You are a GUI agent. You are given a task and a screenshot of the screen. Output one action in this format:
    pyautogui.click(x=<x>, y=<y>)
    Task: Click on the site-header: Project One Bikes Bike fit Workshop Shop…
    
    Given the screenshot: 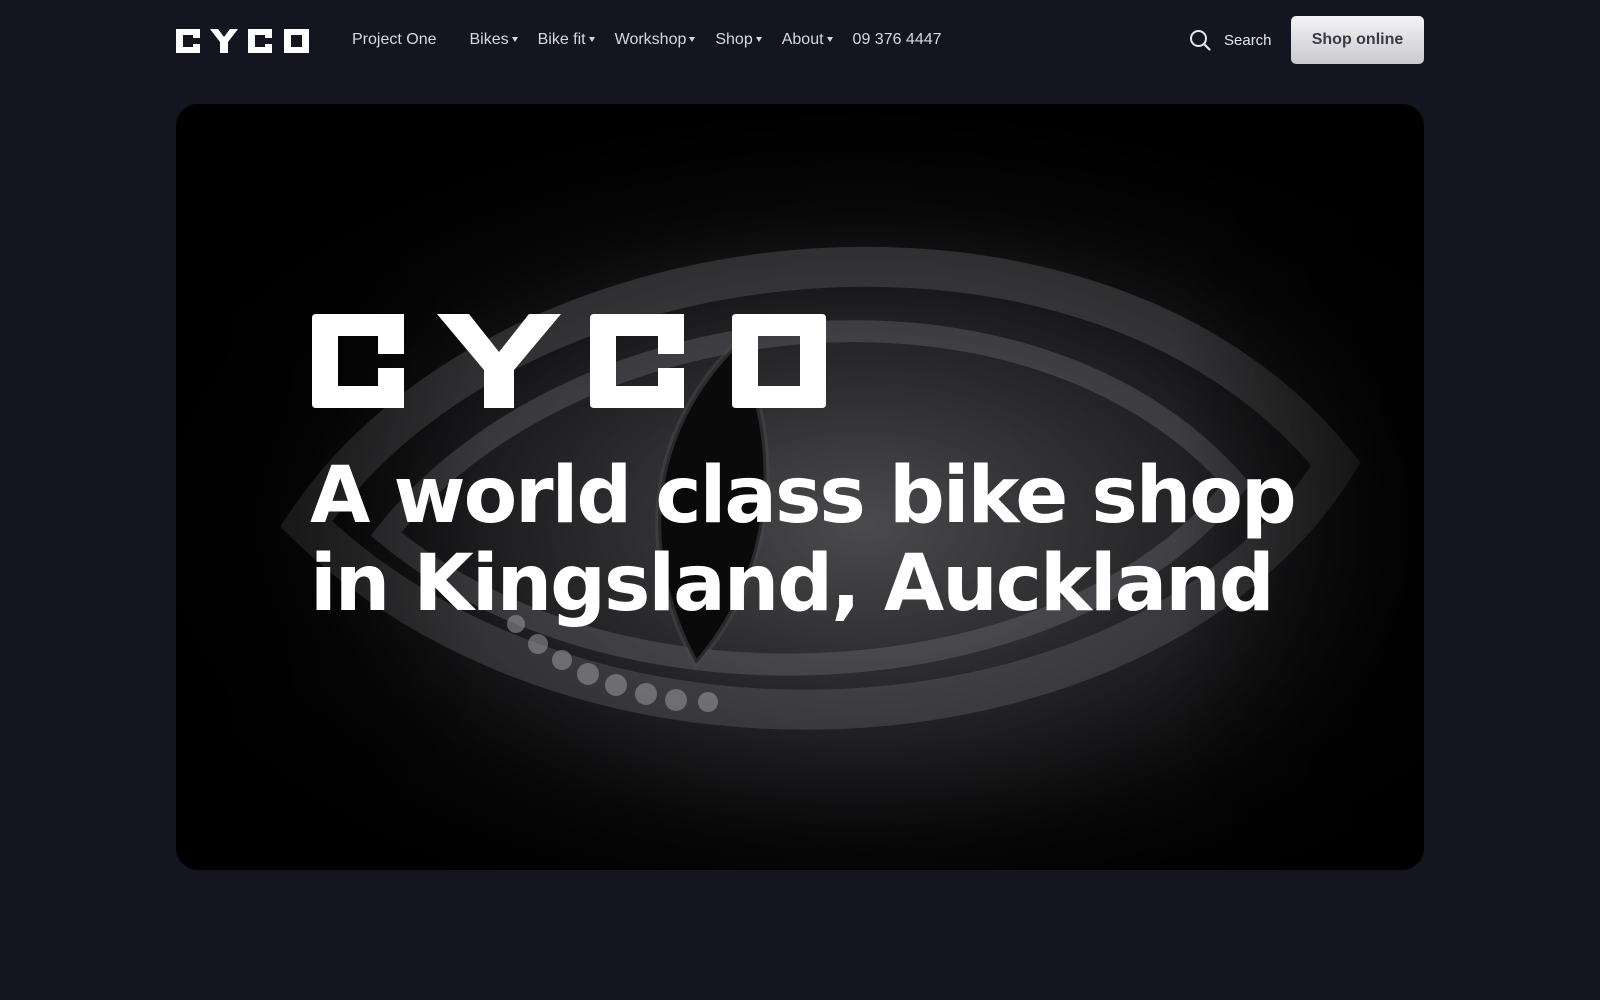 What is the action you would take?
    pyautogui.click(x=800, y=40)
    